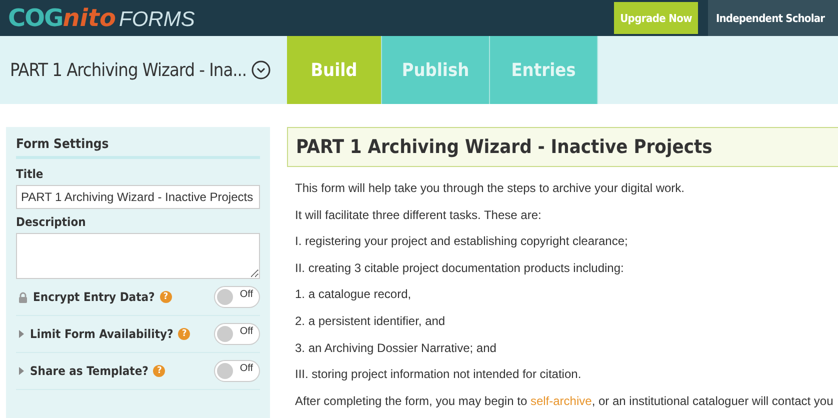 This screenshot has height=418, width=838. Describe the element at coordinates (370, 322) in the screenshot. I see `paragraph: 2. a persistent identifier, and` at that location.